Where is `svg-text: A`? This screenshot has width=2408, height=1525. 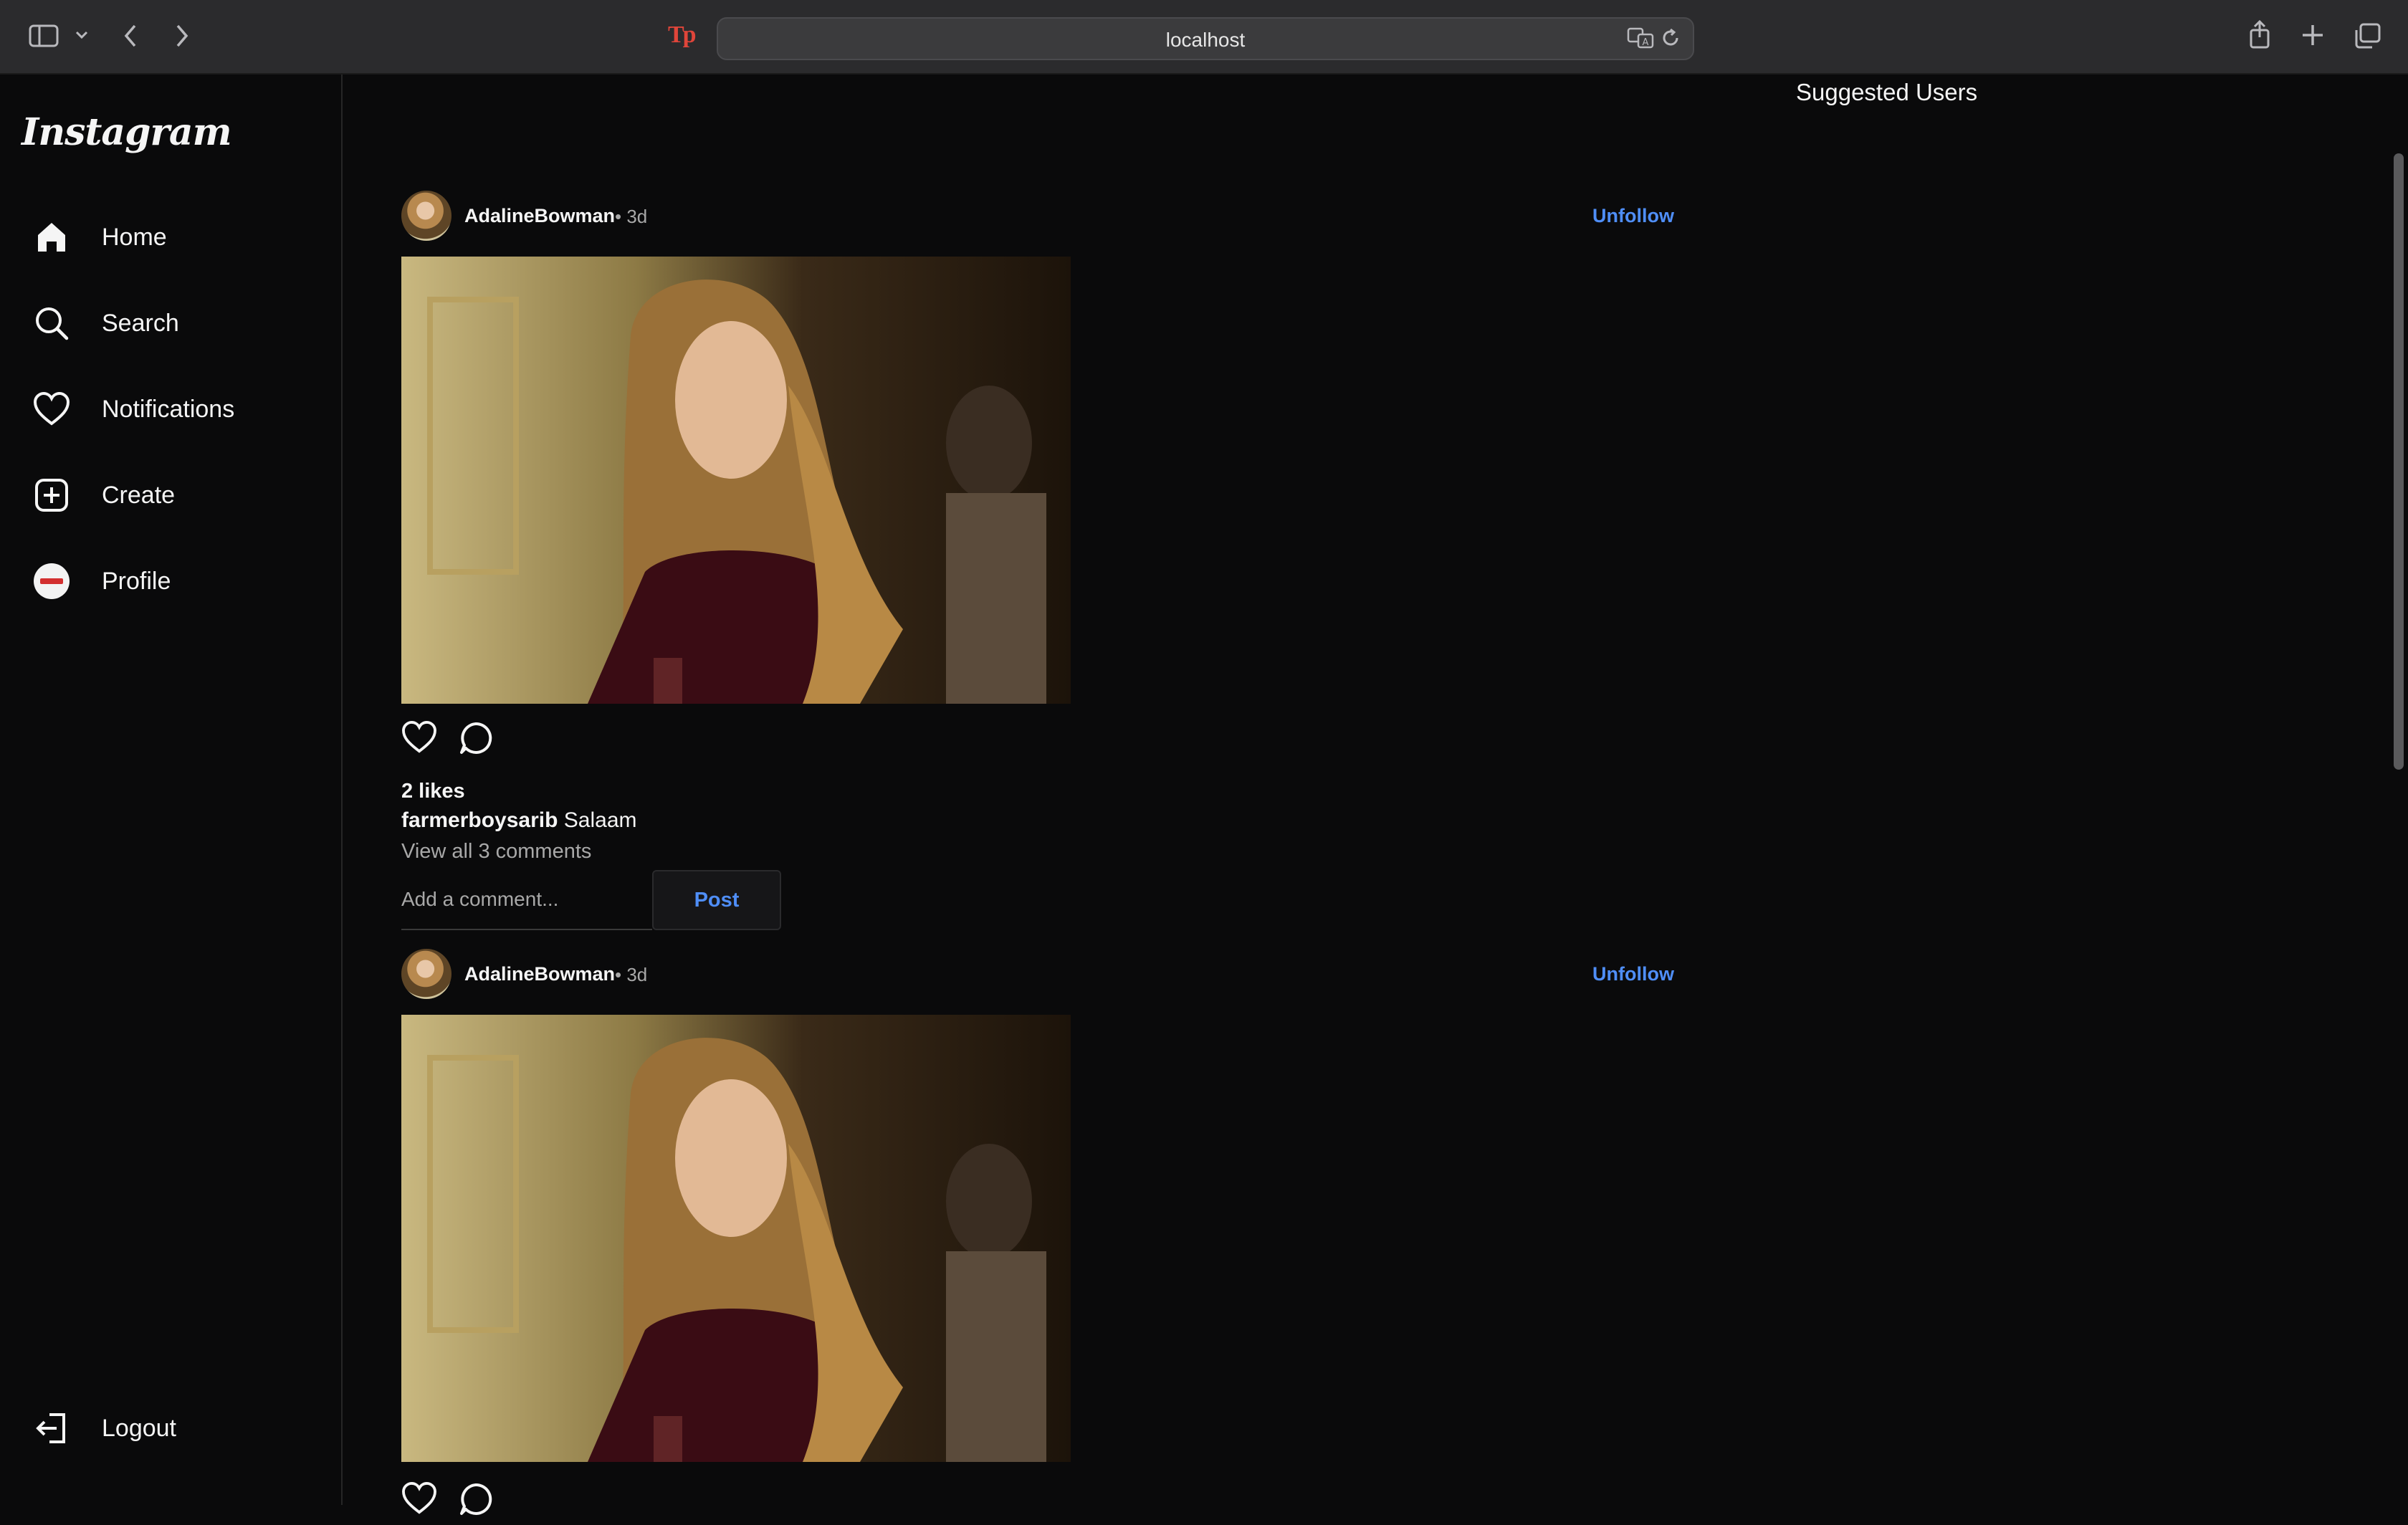
svg-text: A is located at coordinates (1646, 42).